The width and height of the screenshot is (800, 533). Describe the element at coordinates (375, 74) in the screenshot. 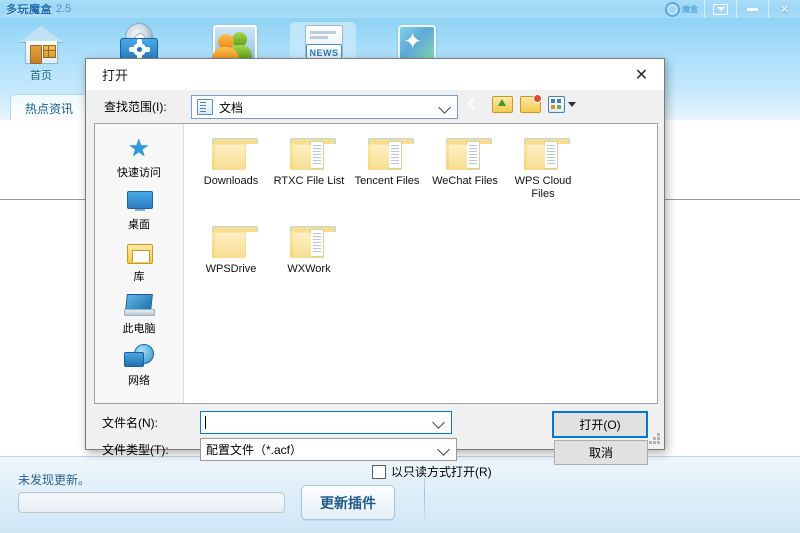

I see `dialog-titlebar: 打开 ✕` at that location.